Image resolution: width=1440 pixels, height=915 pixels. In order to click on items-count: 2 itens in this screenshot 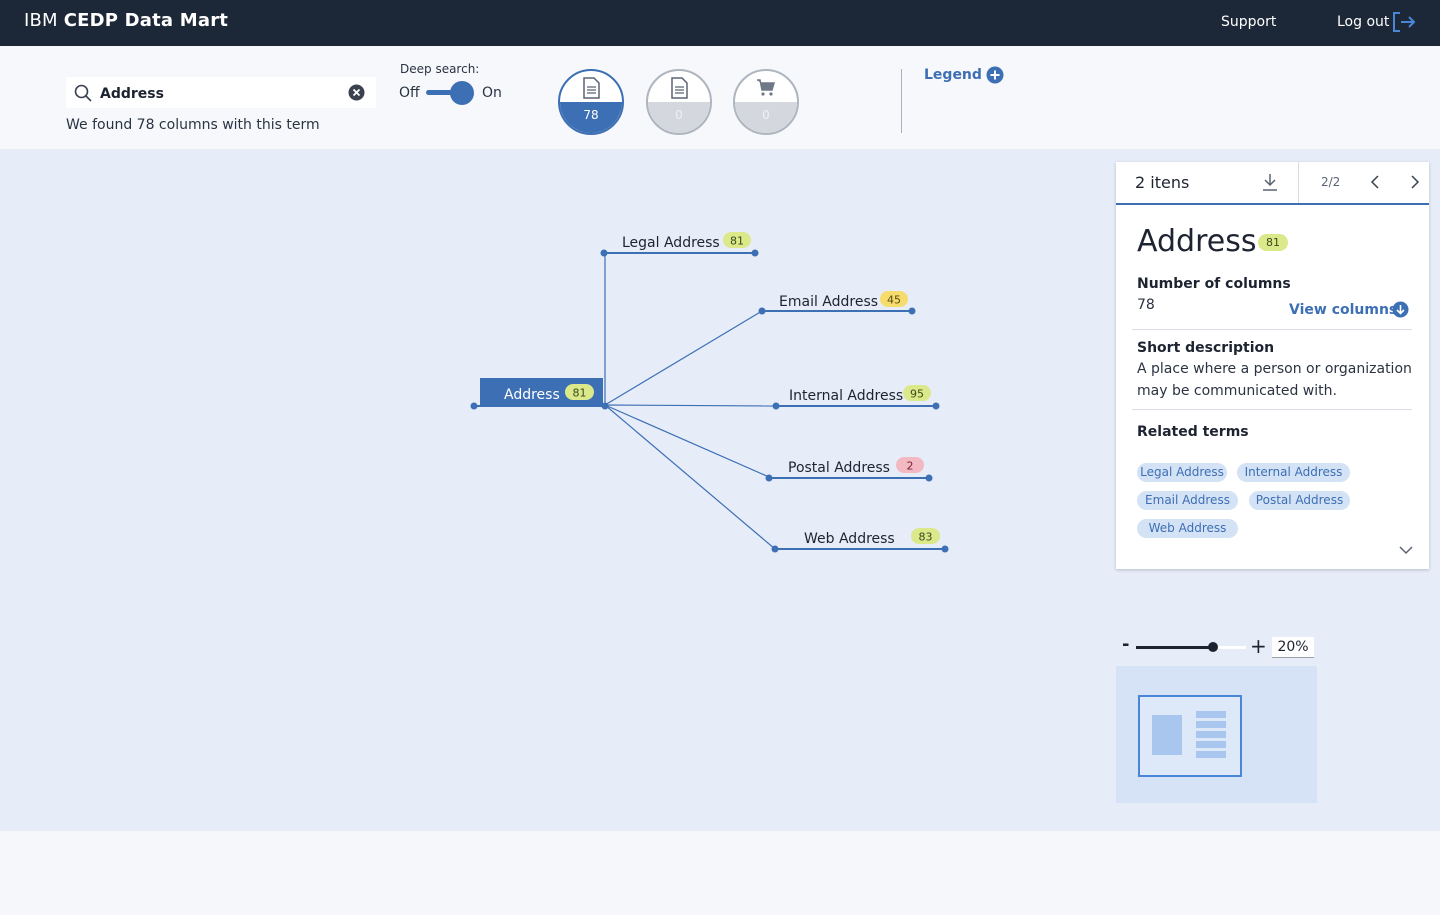, I will do `click(1162, 182)`.